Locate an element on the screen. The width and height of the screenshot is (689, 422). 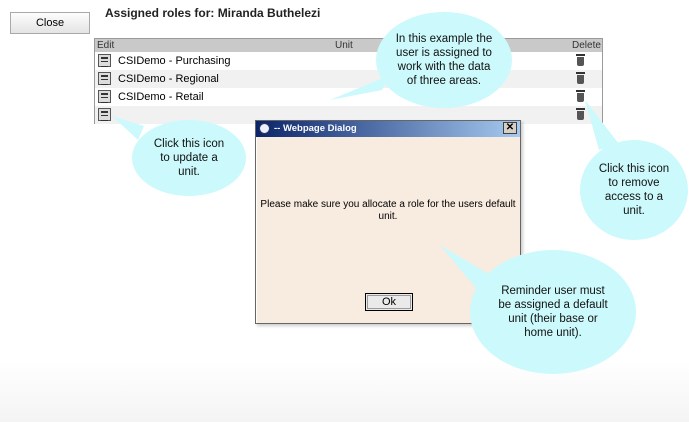
ie-page-icon is located at coordinates (264, 128).